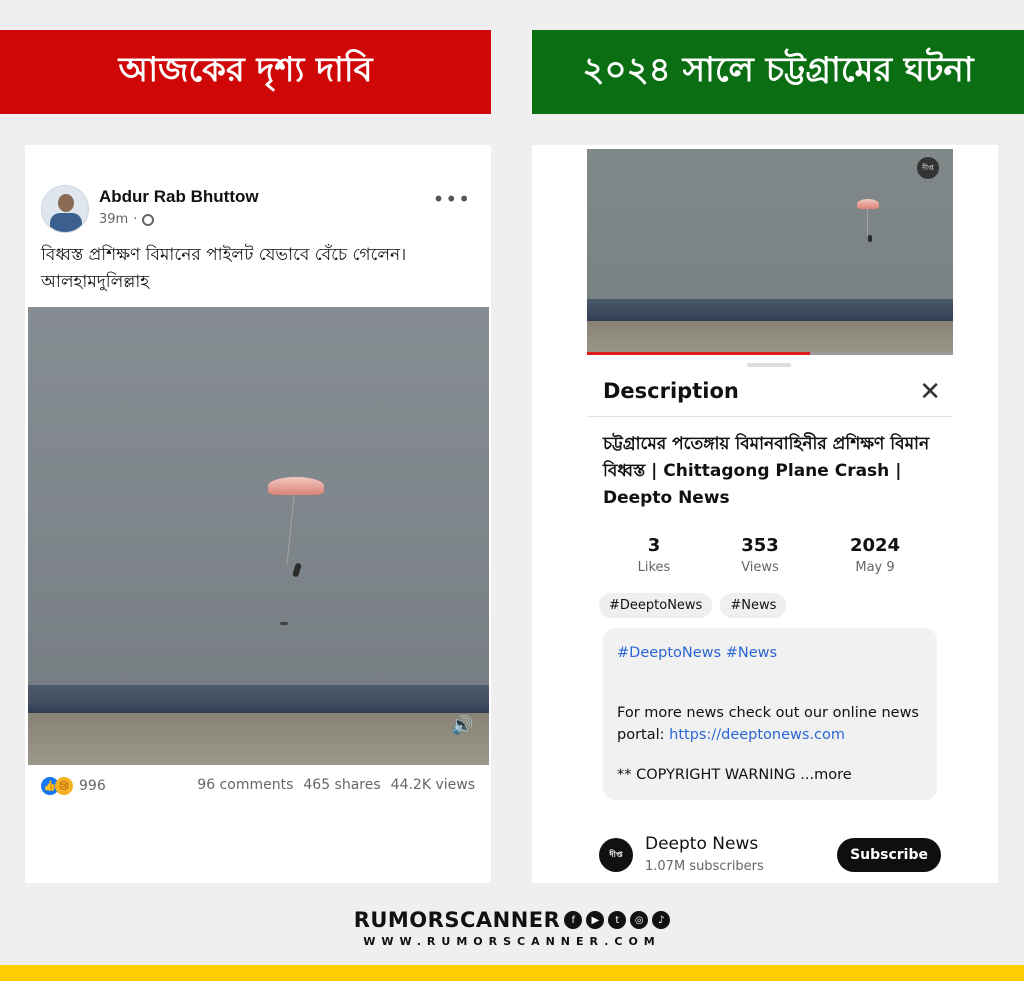 The width and height of the screenshot is (1024, 981). I want to click on bridge-front, so click(770, 316).